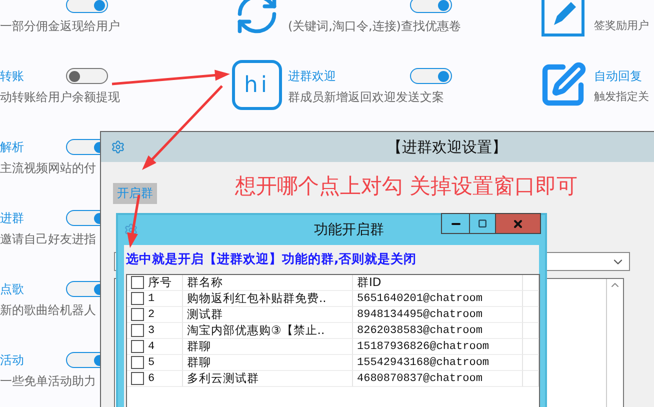 This screenshot has width=654, height=407. I want to click on column-header: 群名称, so click(205, 282).